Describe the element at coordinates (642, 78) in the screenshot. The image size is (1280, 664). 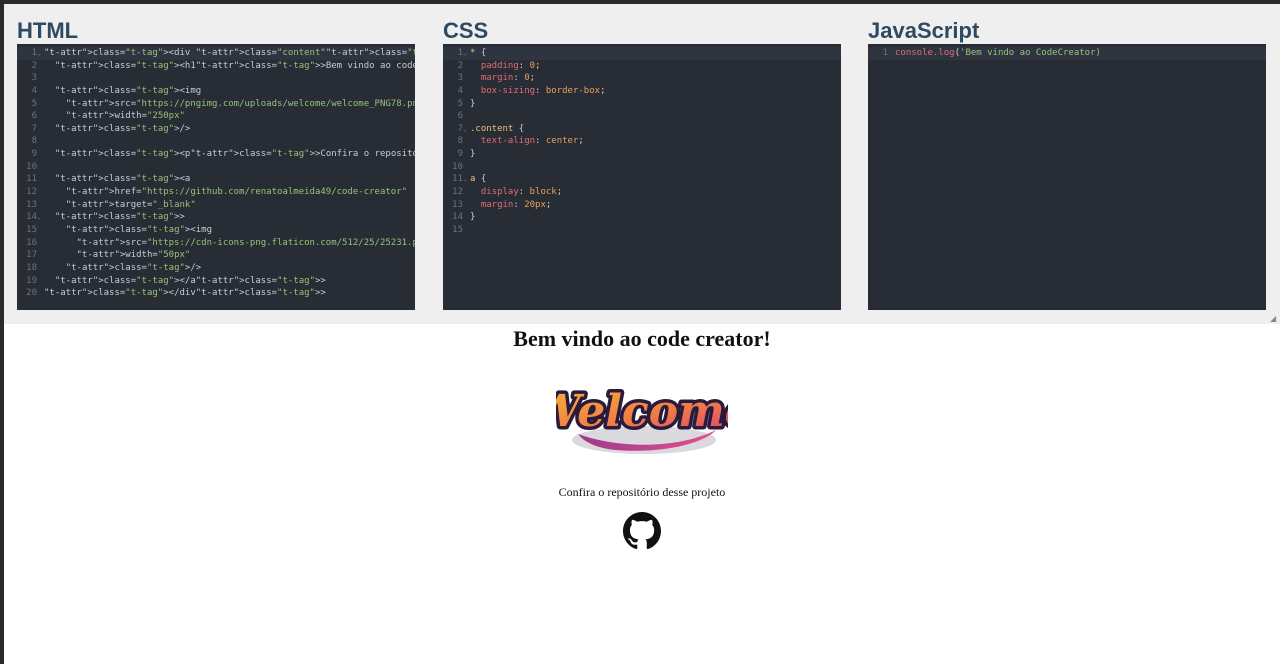
I see `code-line: 3 margin: 0;` at that location.